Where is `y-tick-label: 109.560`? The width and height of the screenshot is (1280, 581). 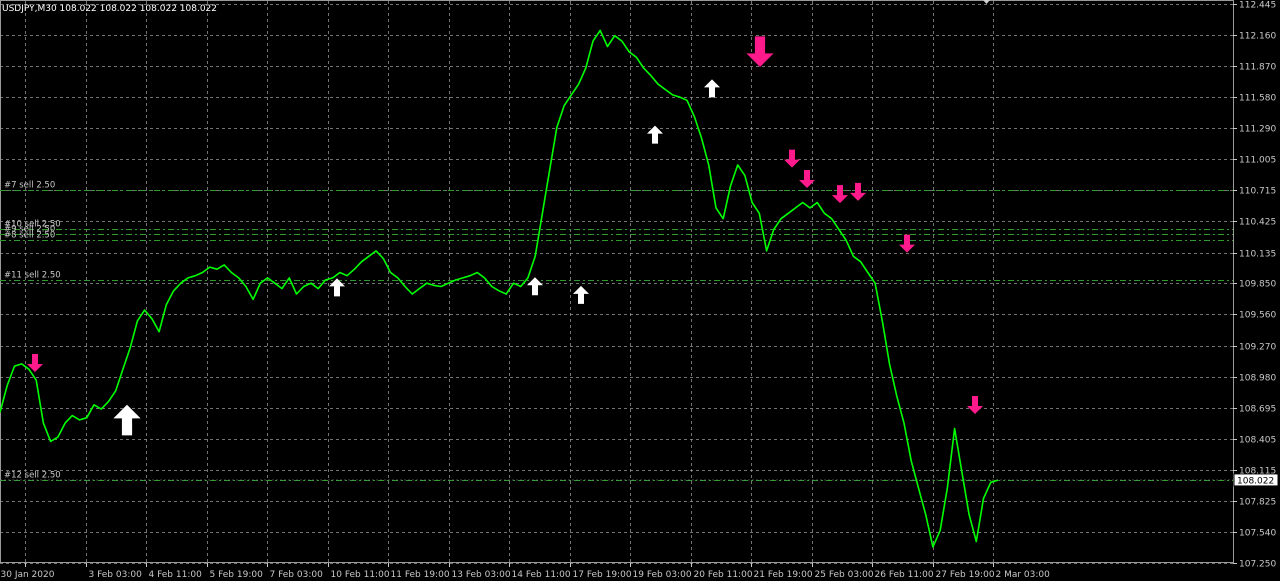
y-tick-label: 109.560 is located at coordinates (1257, 316).